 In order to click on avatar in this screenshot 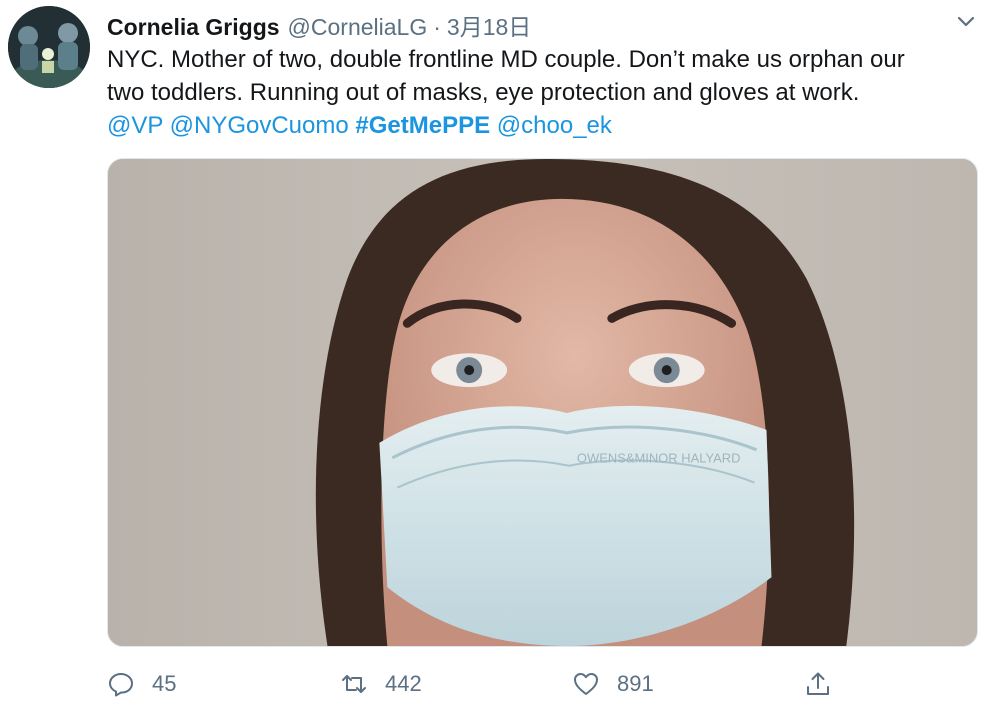, I will do `click(49, 47)`.